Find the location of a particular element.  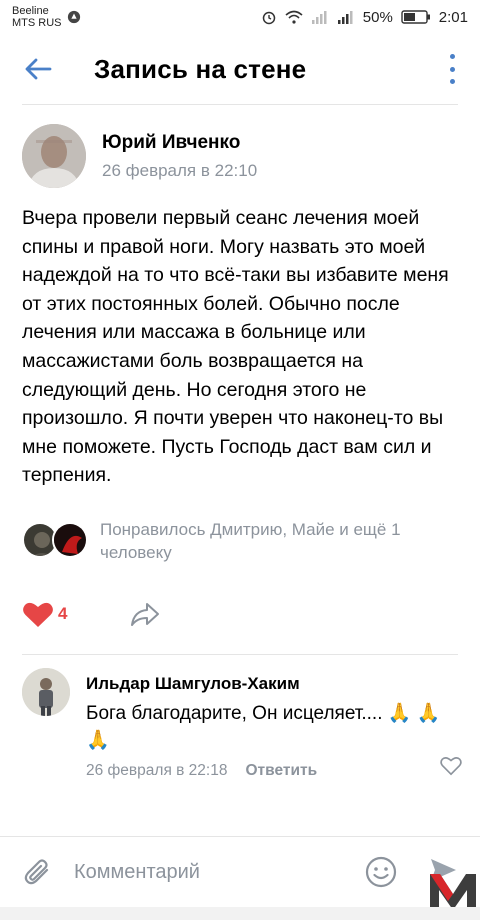

comment-author: Ильдар Шамгулов-Хаким is located at coordinates (274, 684).